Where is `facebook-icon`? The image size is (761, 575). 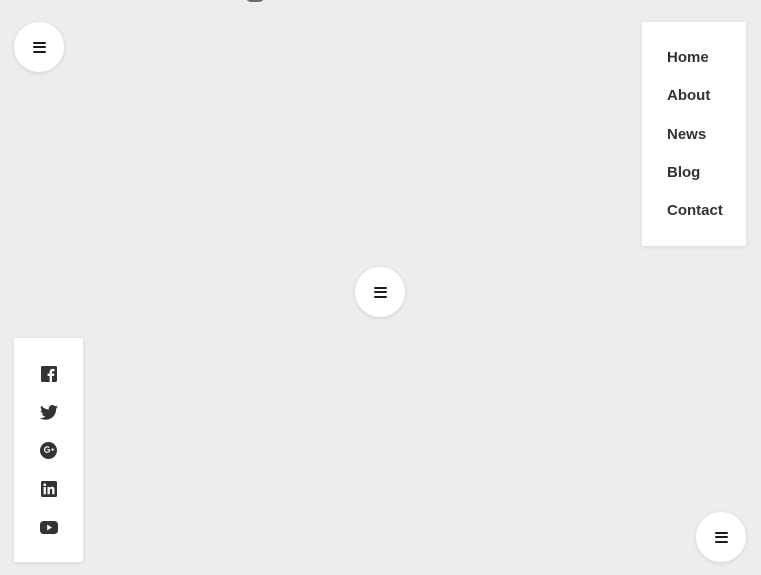 facebook-icon is located at coordinates (48, 374).